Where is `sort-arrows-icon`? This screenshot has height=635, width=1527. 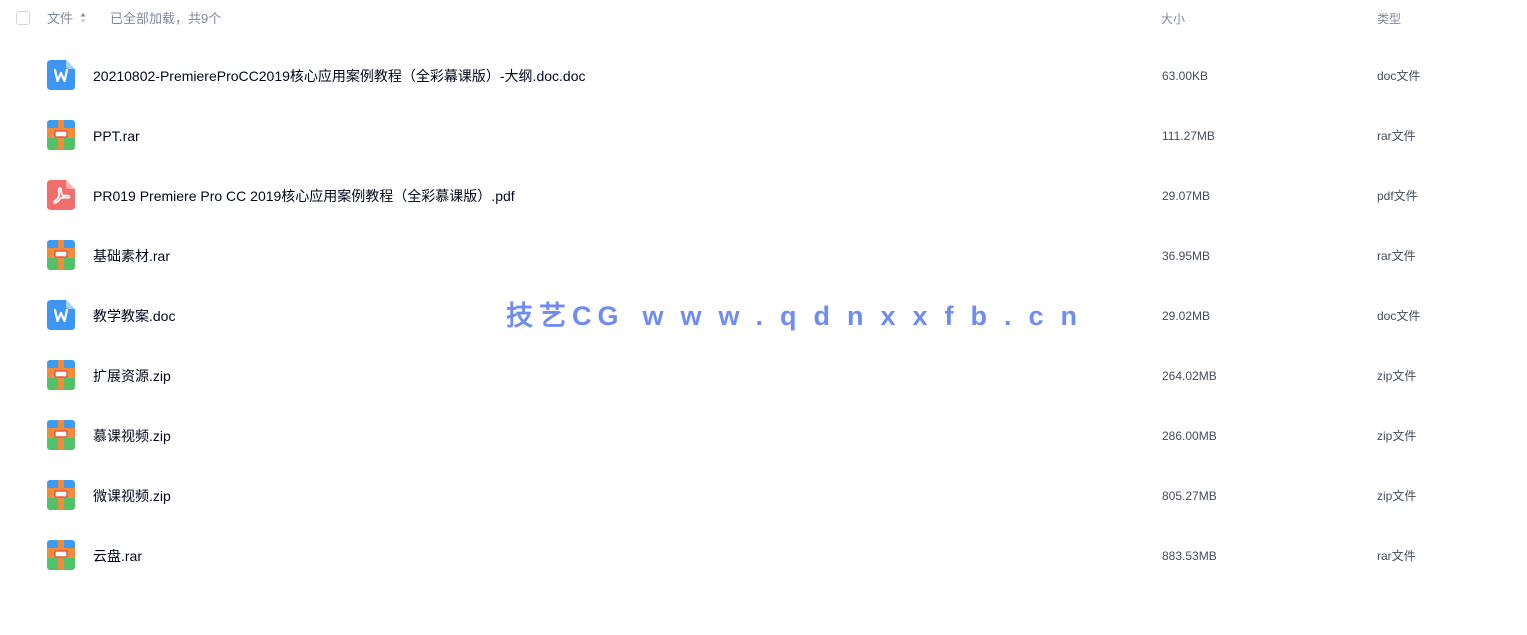
sort-arrows-icon is located at coordinates (83, 18).